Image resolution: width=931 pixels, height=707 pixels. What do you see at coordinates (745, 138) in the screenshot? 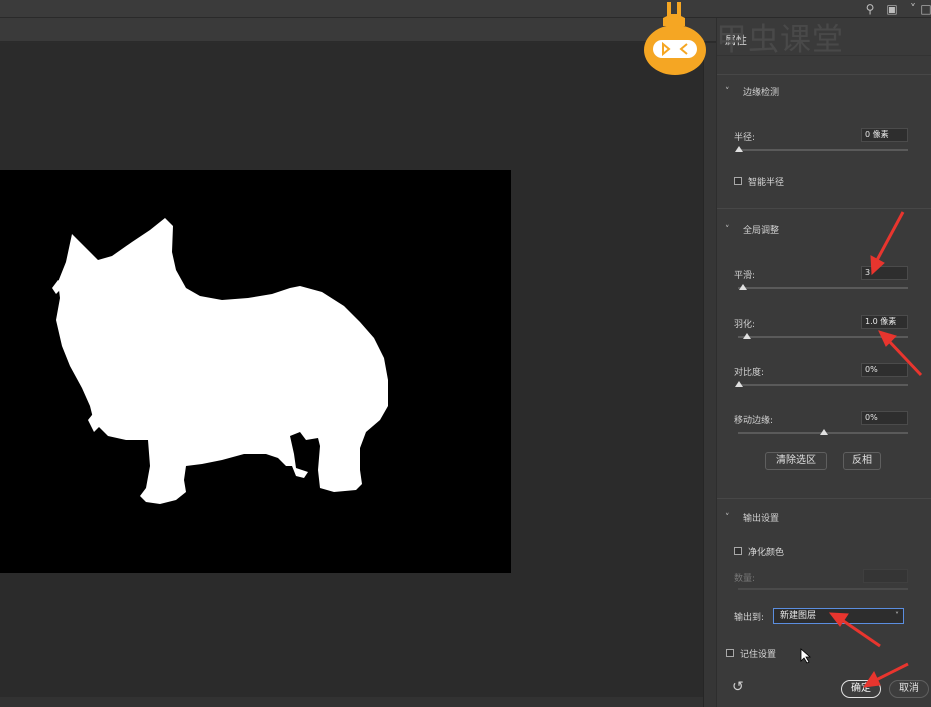
I see `radius-label: 半径:` at bounding box center [745, 138].